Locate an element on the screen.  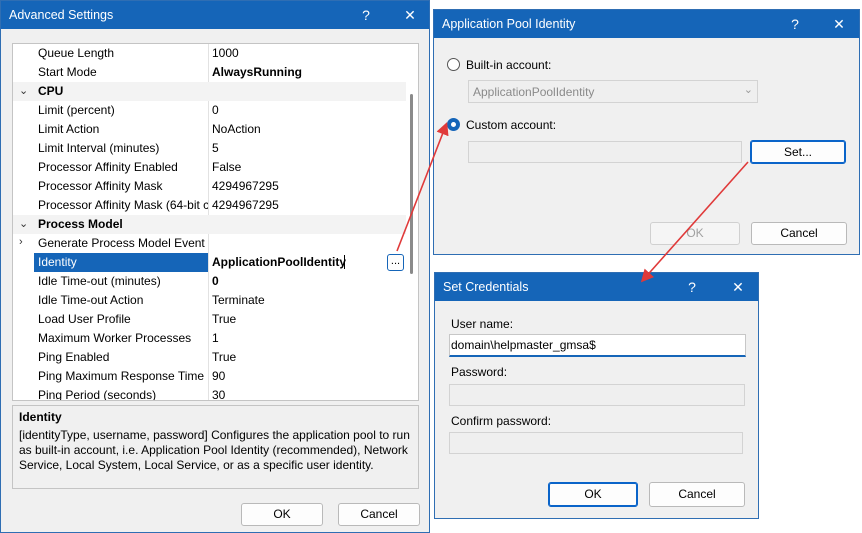
property-value: 1 is located at coordinates (215, 338).